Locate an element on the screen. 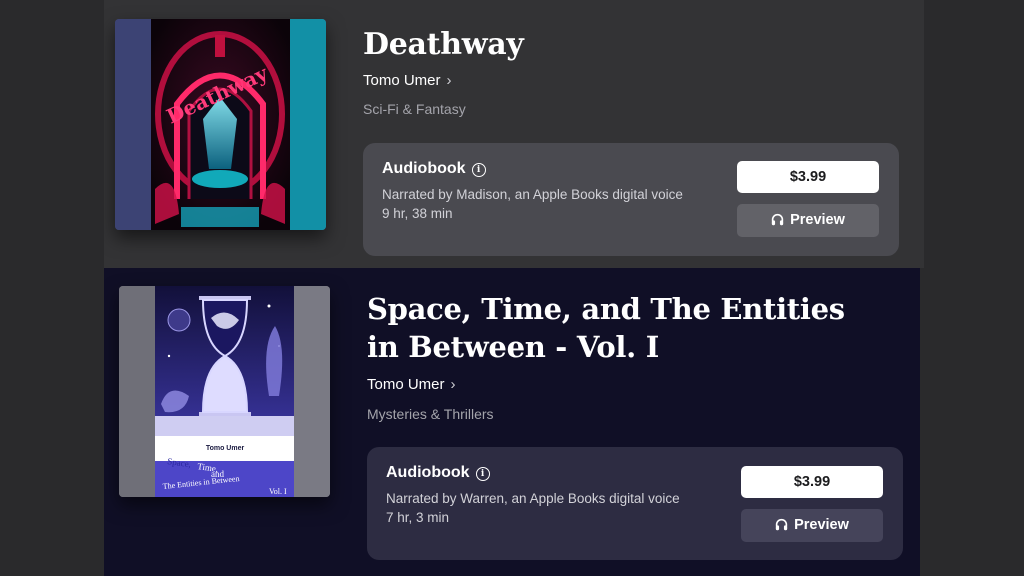  cover-author: Tomo Umer is located at coordinates (225, 448).